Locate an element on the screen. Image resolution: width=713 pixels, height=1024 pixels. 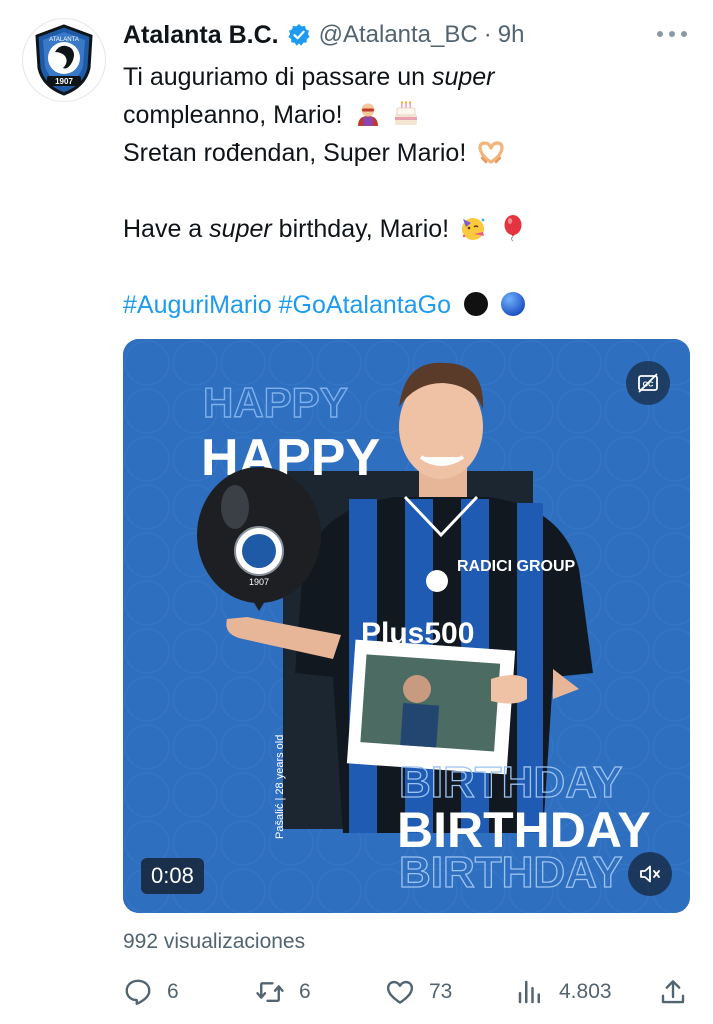
birthday-cake-emoji-icon is located at coordinates (406, 113).